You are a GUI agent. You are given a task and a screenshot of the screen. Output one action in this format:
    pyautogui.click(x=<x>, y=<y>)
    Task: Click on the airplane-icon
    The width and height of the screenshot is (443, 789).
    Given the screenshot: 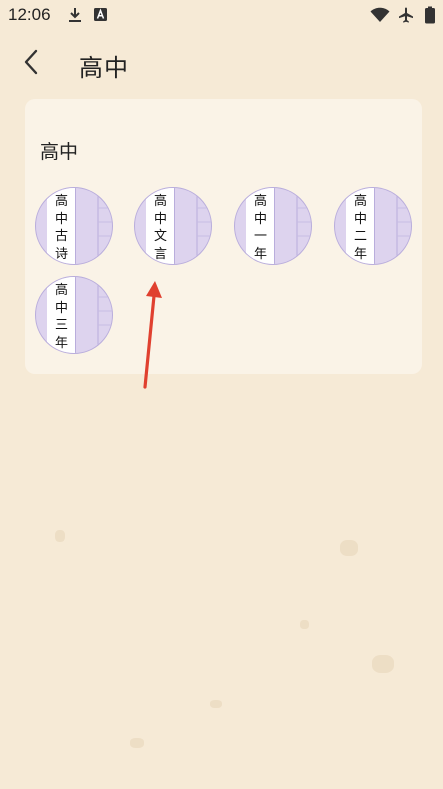 What is the action you would take?
    pyautogui.click(x=406, y=15)
    